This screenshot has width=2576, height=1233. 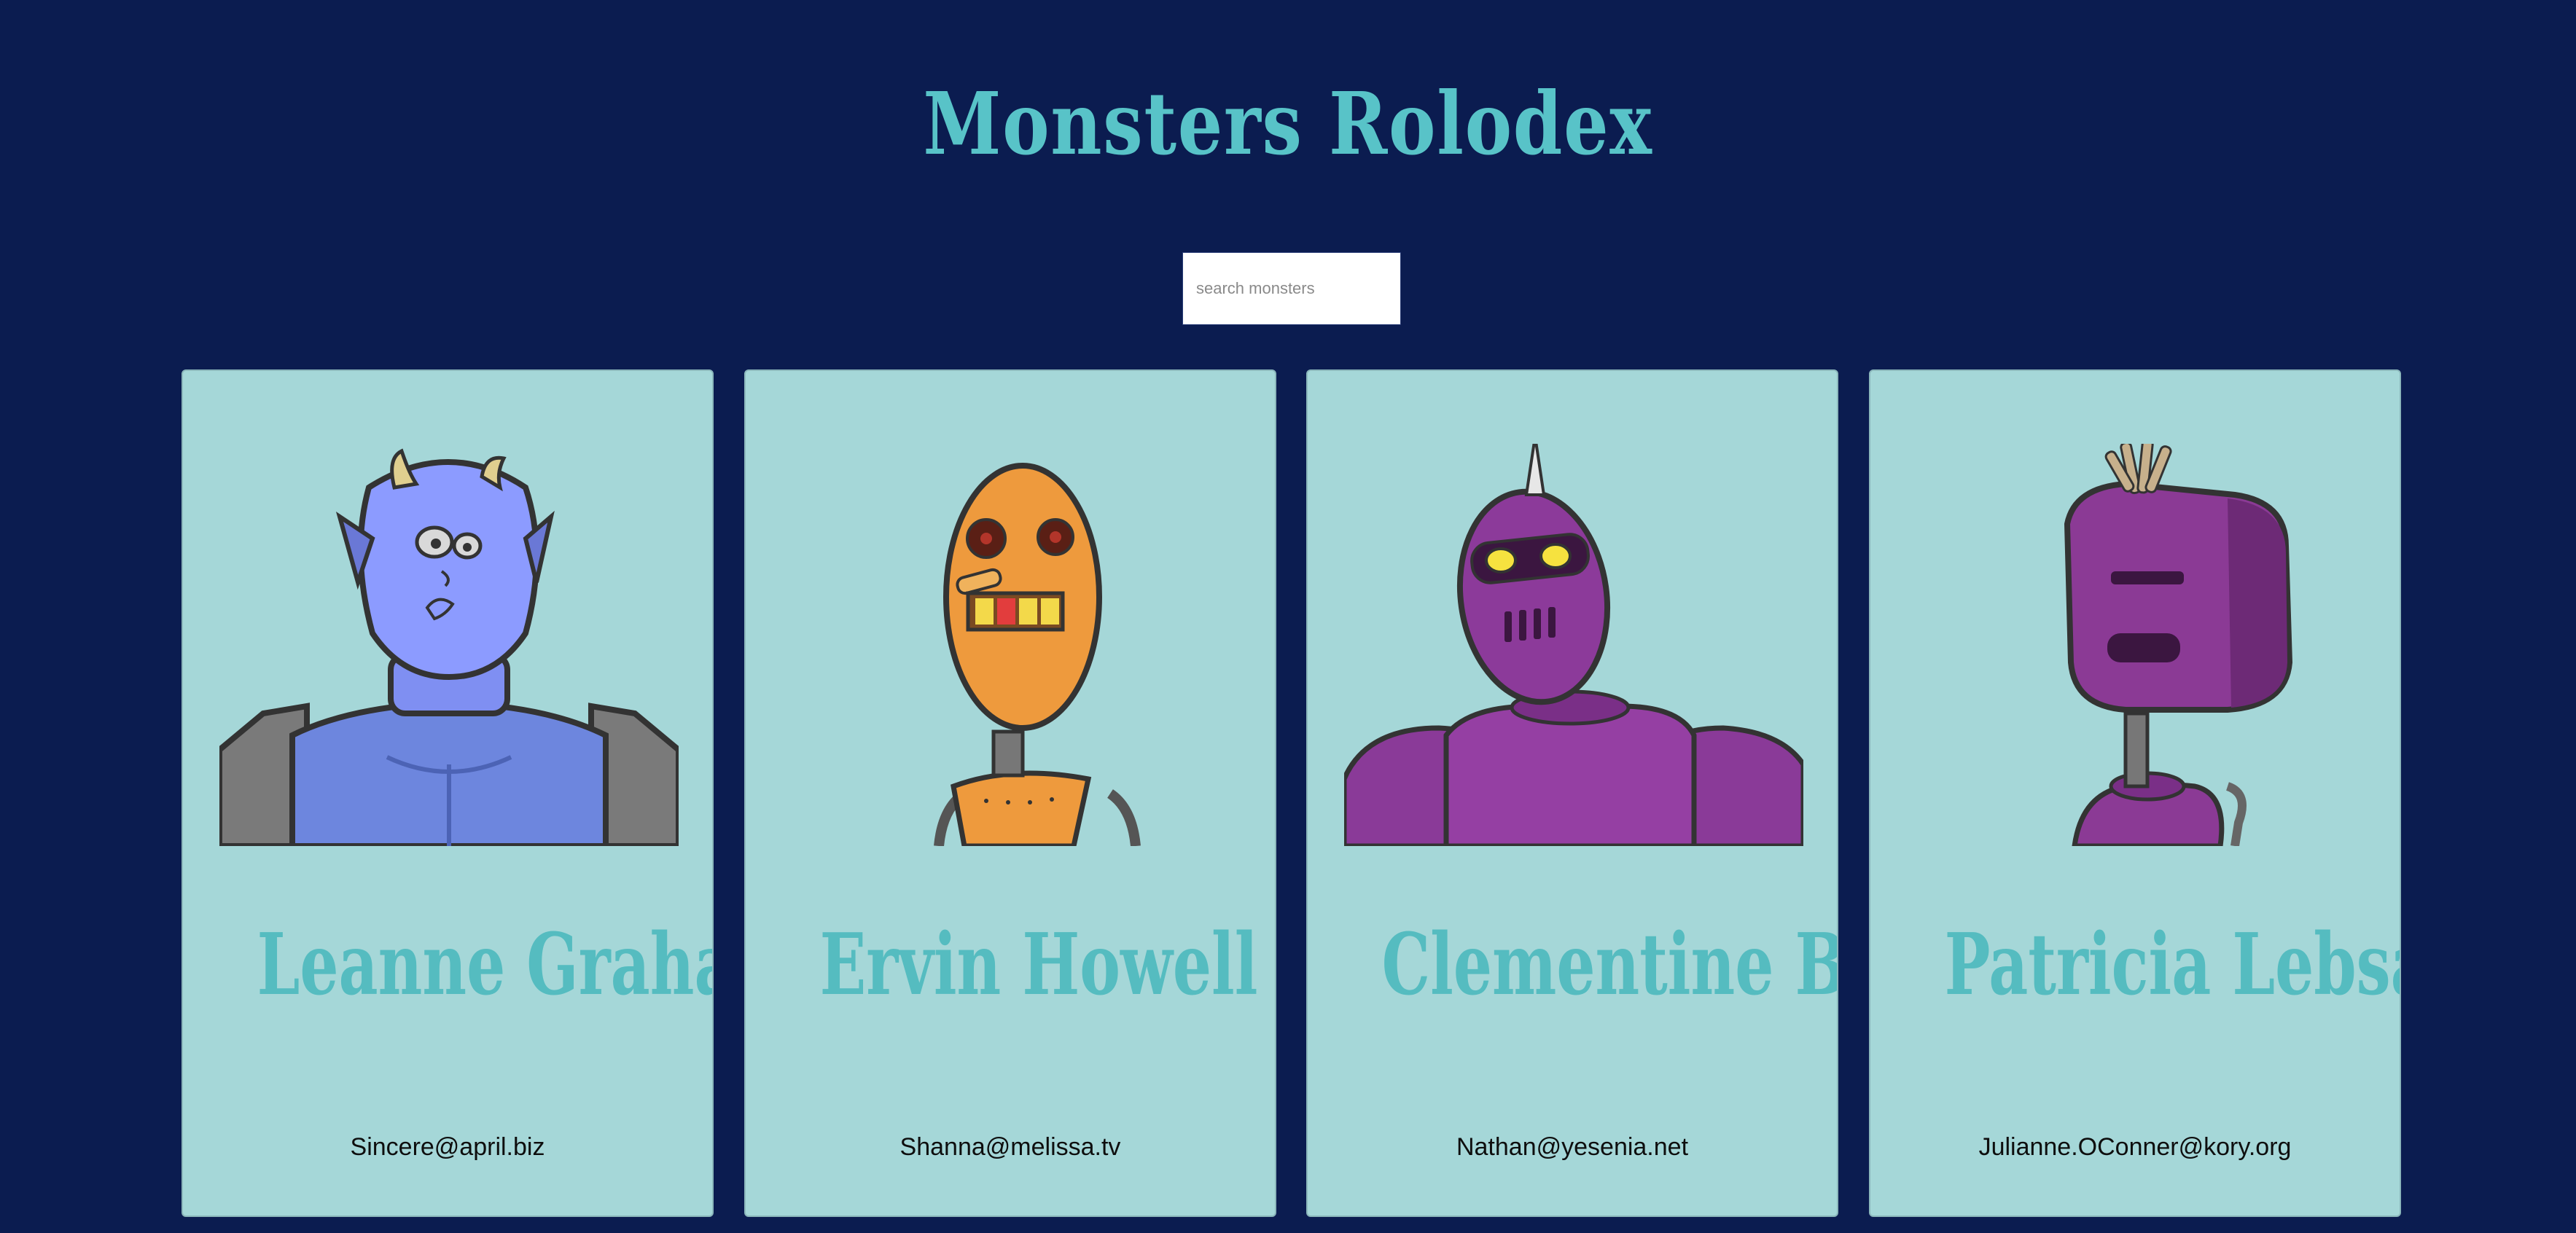 I want to click on monster-card: Clementine Bauch Nathan@yesenia.net, so click(x=1572, y=793).